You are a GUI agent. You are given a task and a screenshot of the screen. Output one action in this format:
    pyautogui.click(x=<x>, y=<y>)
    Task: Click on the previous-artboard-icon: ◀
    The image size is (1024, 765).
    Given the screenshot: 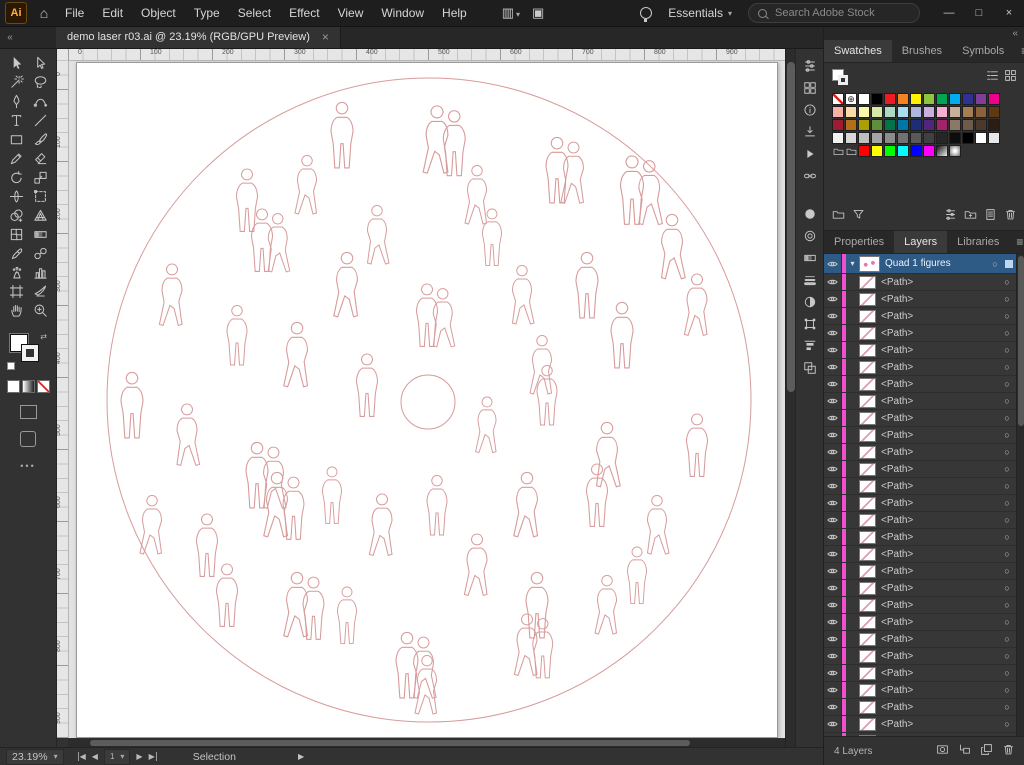 What is the action you would take?
    pyautogui.click(x=95, y=756)
    